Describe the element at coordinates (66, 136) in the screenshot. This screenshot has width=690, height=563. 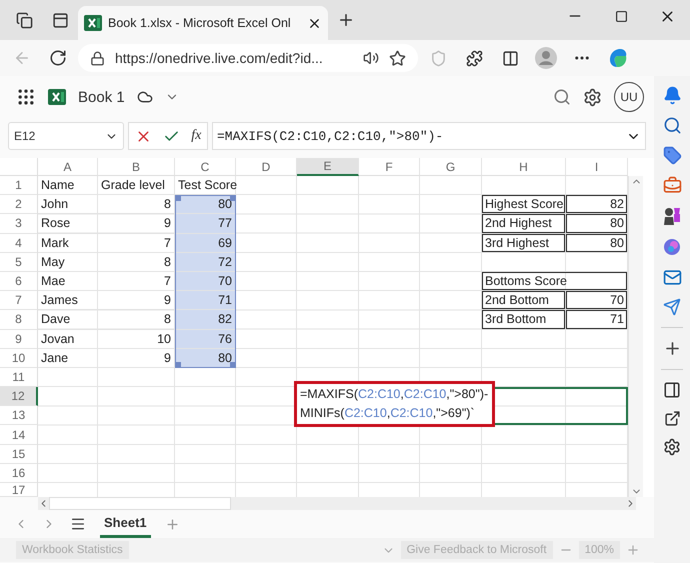
I see `name-box: E12` at that location.